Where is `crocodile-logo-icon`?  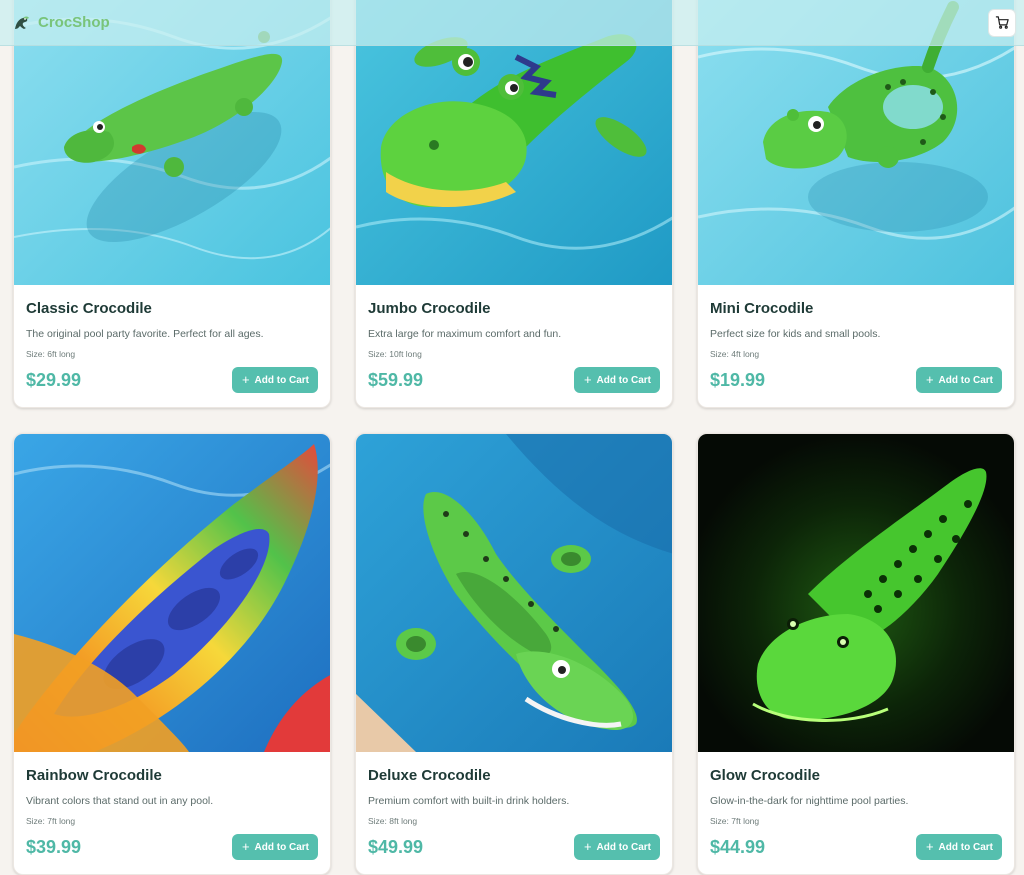 crocodile-logo-icon is located at coordinates (22, 22).